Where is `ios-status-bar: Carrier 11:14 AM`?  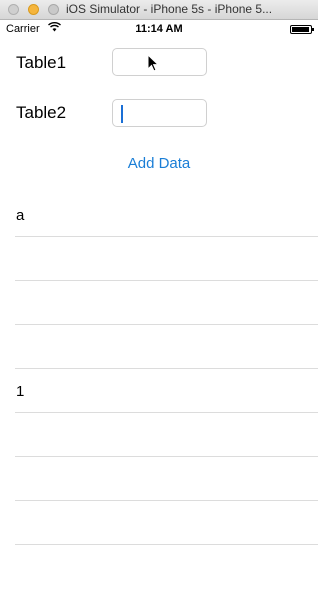 ios-status-bar: Carrier 11:14 AM is located at coordinates (159, 30).